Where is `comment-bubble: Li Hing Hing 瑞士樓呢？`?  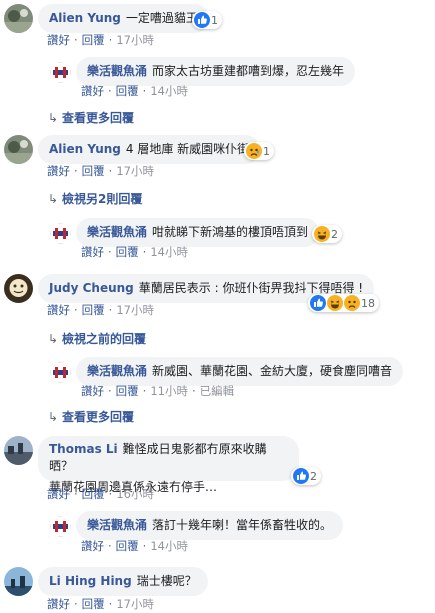 comment-bubble: Li Hing Hing 瑞士樓呢？ is located at coordinates (123, 581).